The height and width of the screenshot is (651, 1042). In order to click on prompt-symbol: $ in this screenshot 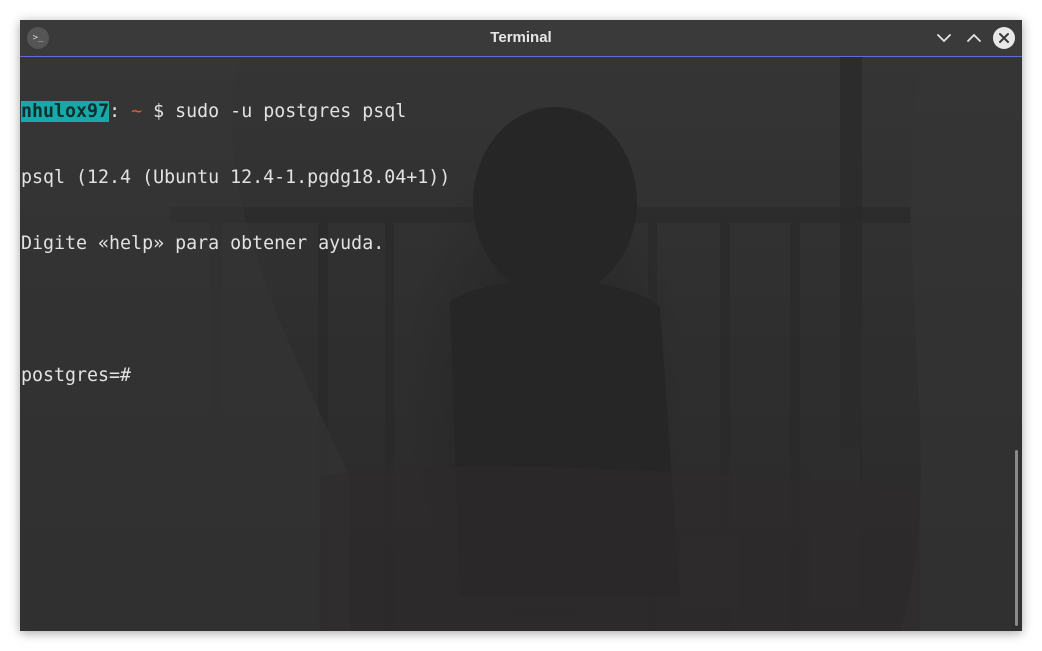, I will do `click(159, 111)`.